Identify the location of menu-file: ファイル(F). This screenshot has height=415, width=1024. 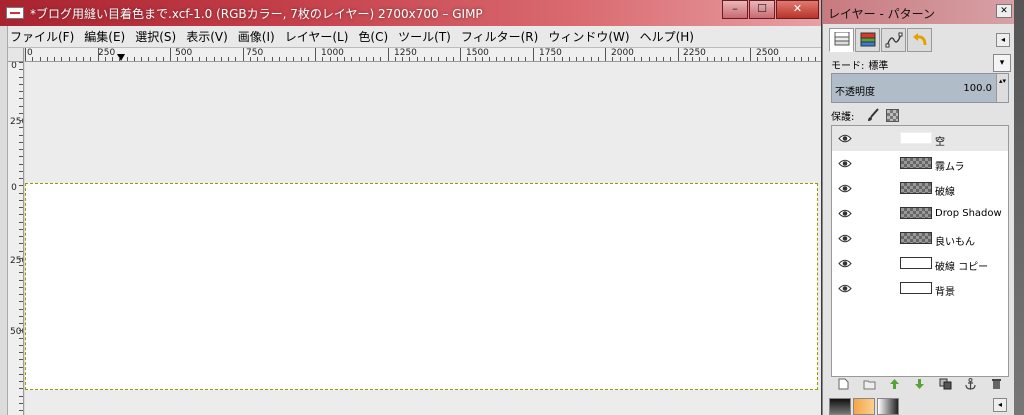
(42, 36).